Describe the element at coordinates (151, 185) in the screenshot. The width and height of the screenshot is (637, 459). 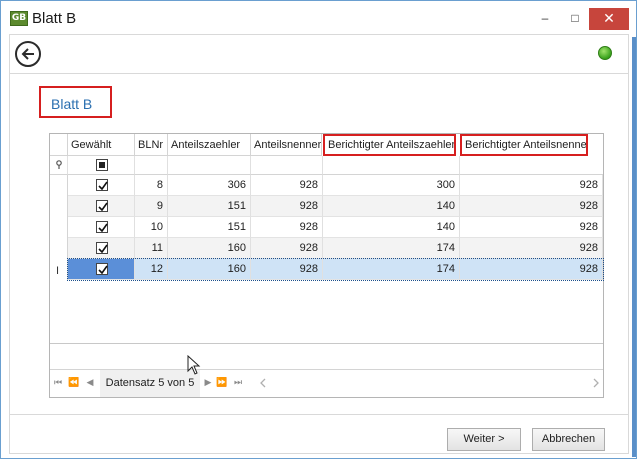
I see `cell-blnr: 8` at that location.